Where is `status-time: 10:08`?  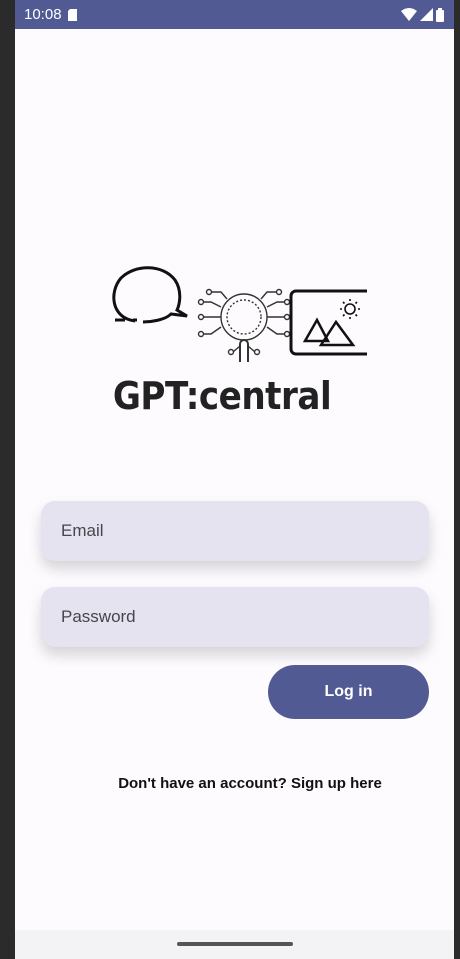 status-time: 10:08 is located at coordinates (43, 14).